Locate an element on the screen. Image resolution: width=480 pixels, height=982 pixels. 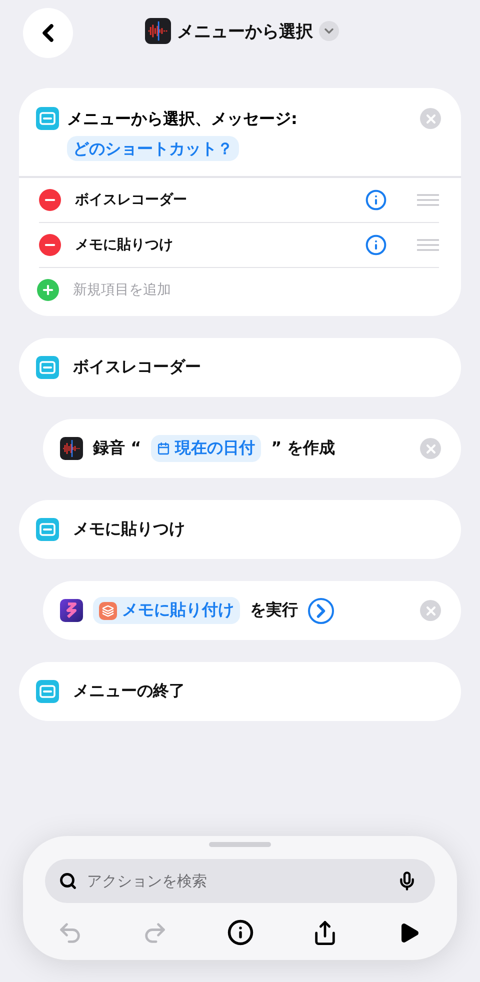
search-field: アクションを検索 is located at coordinates (237, 881).